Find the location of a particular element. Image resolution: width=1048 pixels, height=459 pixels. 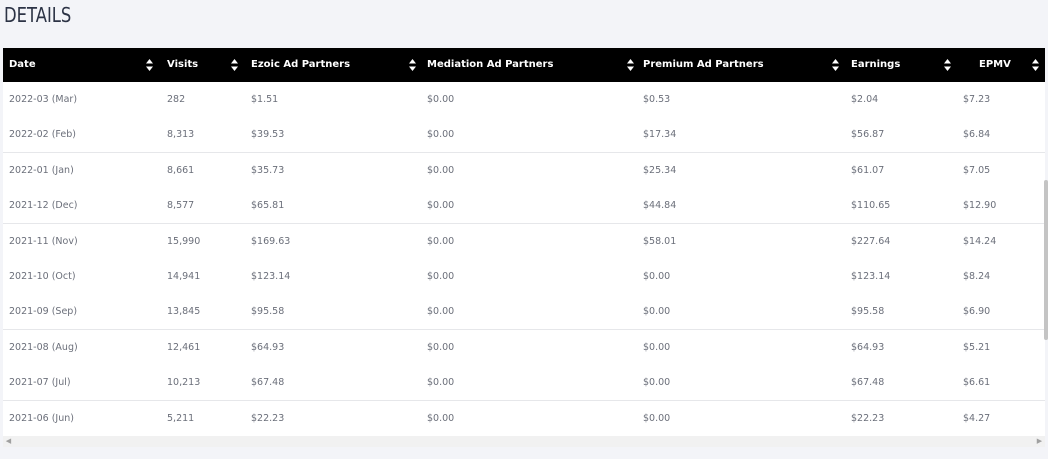

cell-earnings: $56.87 is located at coordinates (868, 135).